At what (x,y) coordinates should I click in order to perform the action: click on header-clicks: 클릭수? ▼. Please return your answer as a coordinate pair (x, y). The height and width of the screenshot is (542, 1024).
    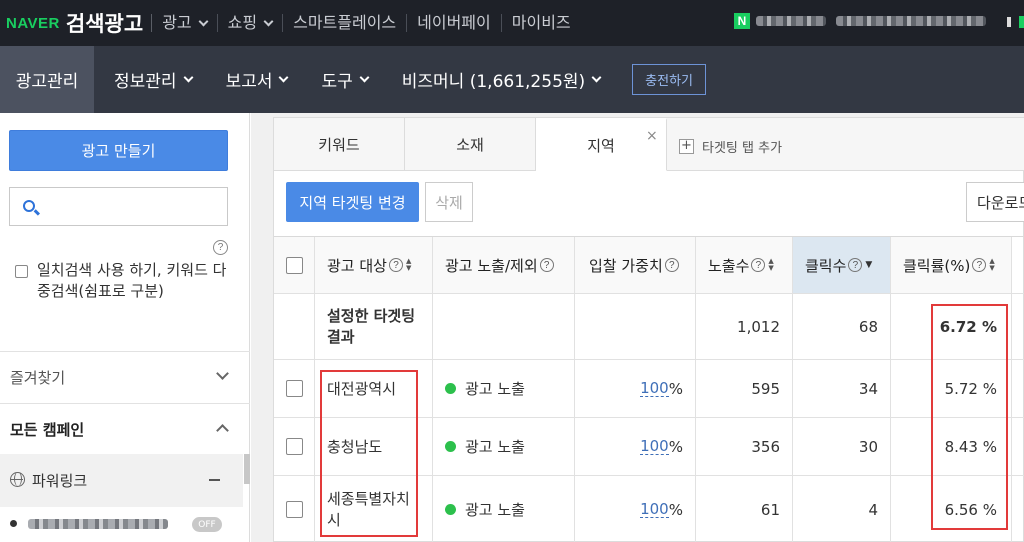
    Looking at the image, I should click on (842, 265).